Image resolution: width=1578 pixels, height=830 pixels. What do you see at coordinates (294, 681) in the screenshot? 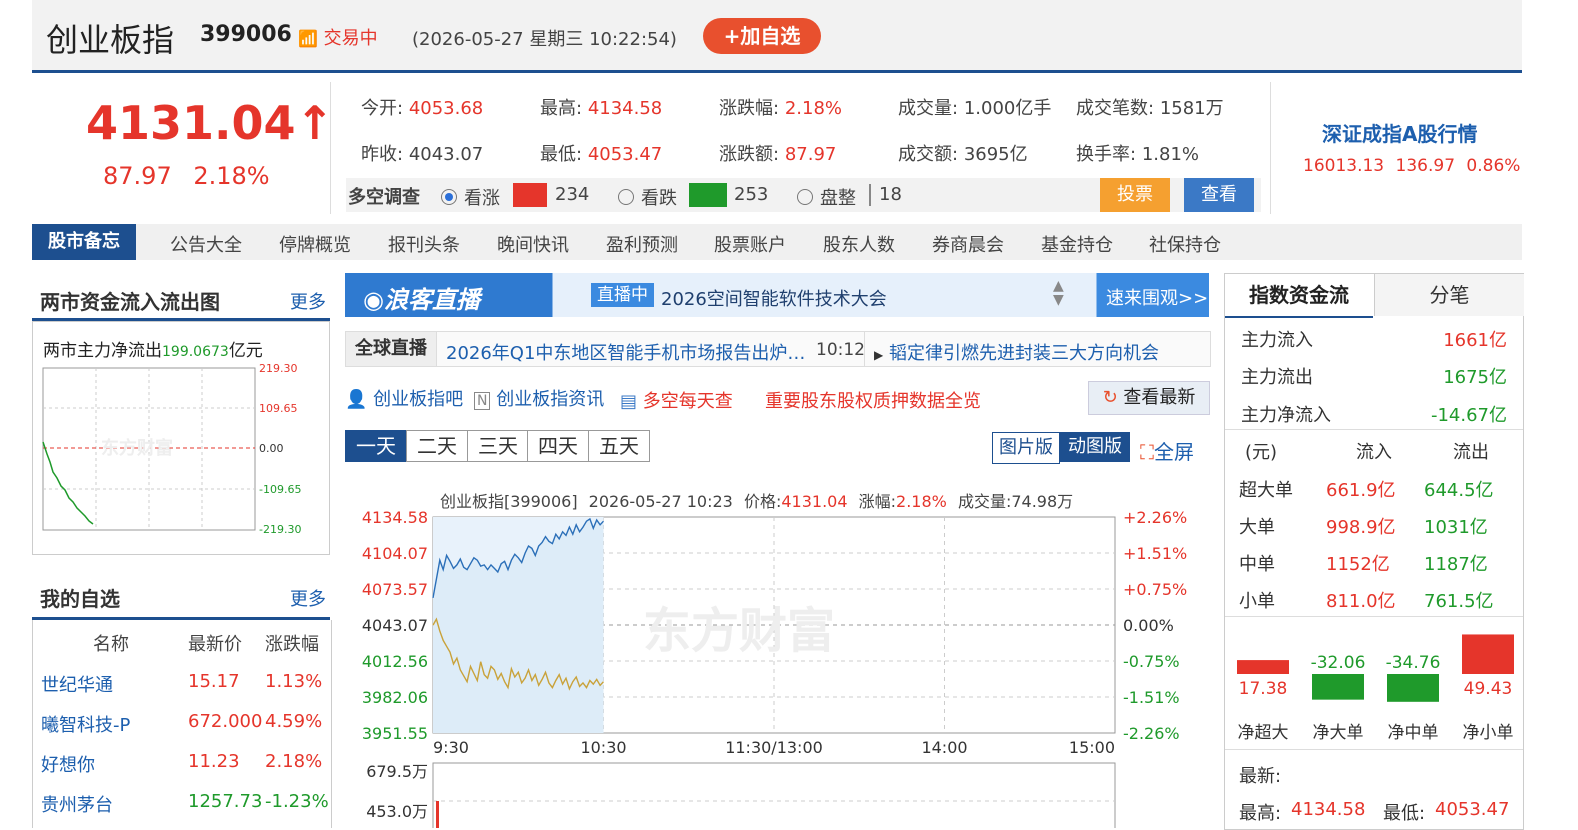
I see `watch-pct: 1.13%` at bounding box center [294, 681].